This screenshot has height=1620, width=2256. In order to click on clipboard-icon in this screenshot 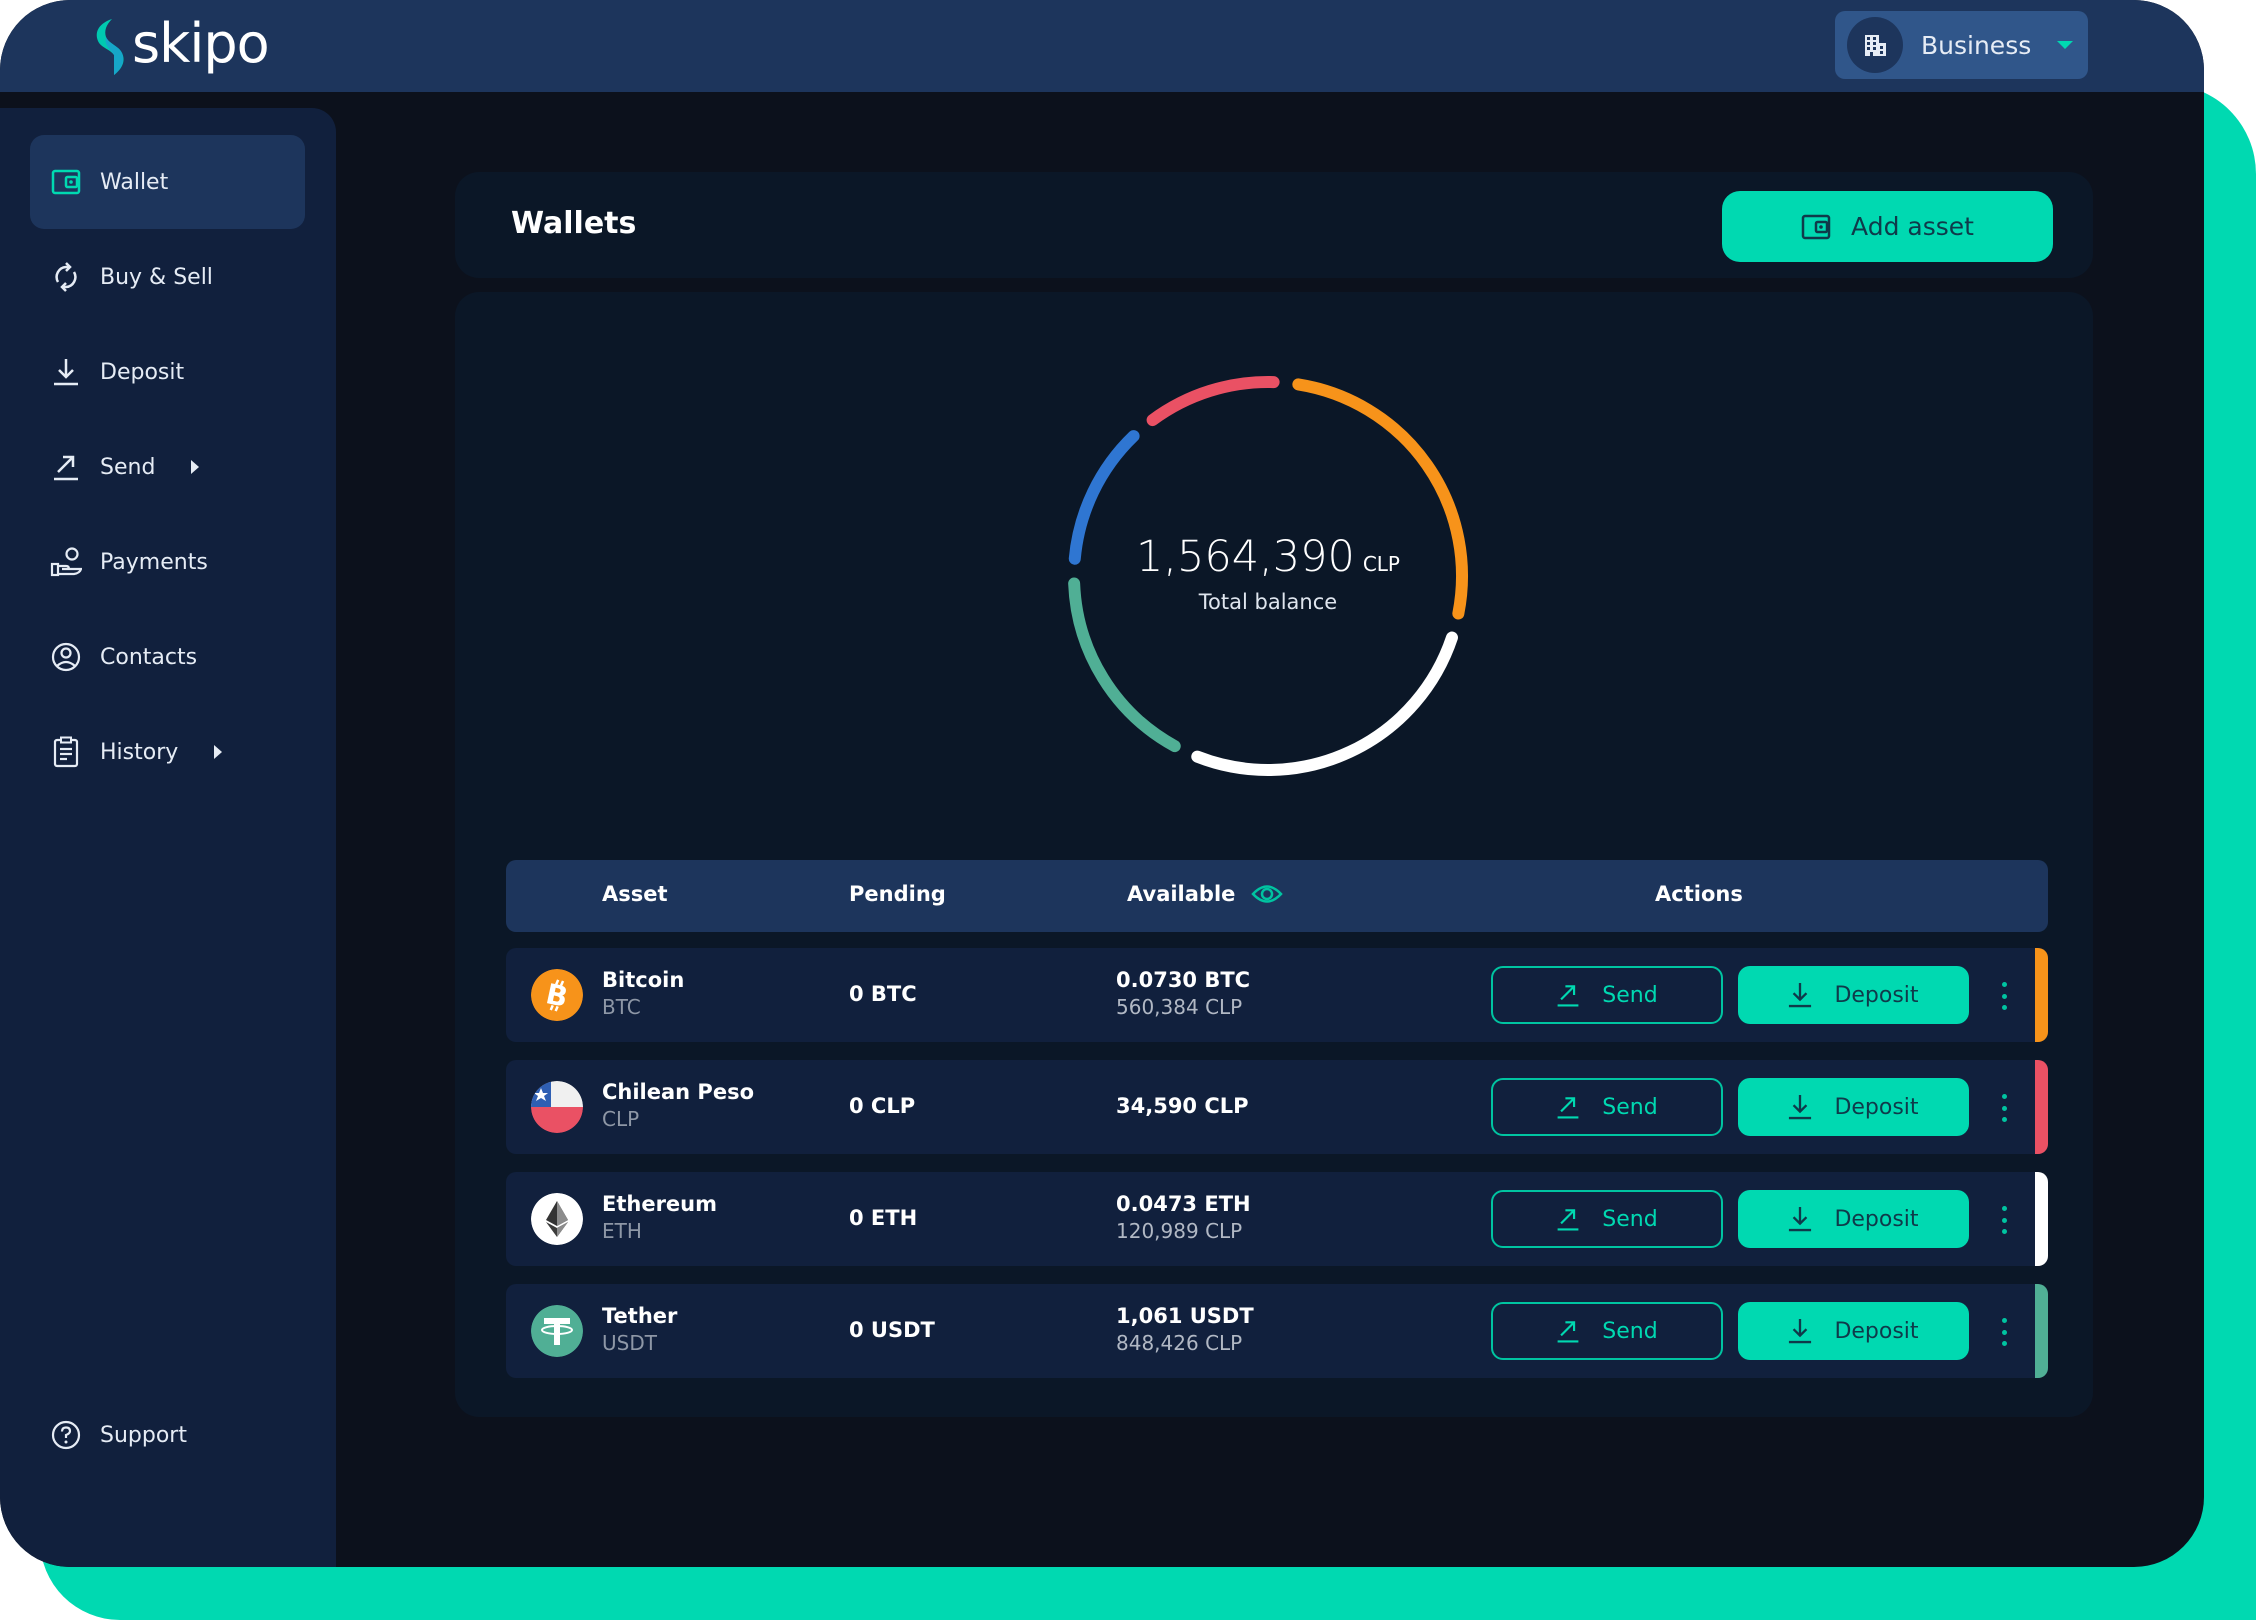, I will do `click(66, 752)`.